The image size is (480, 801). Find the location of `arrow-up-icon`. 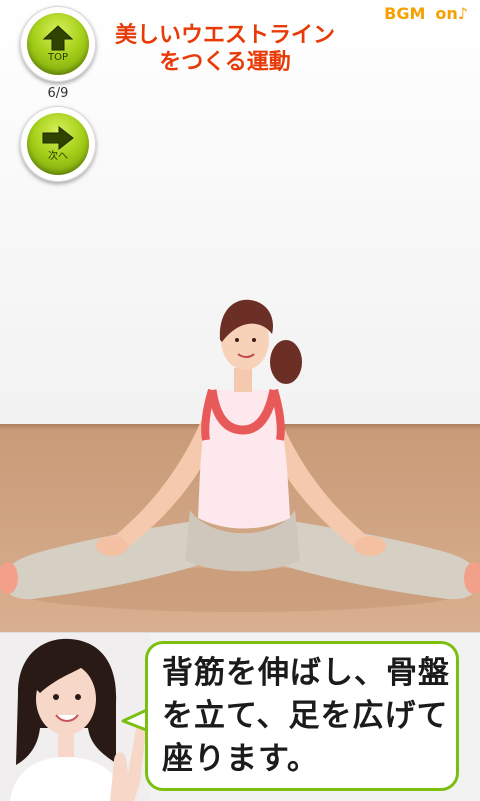

arrow-up-icon is located at coordinates (58, 38).